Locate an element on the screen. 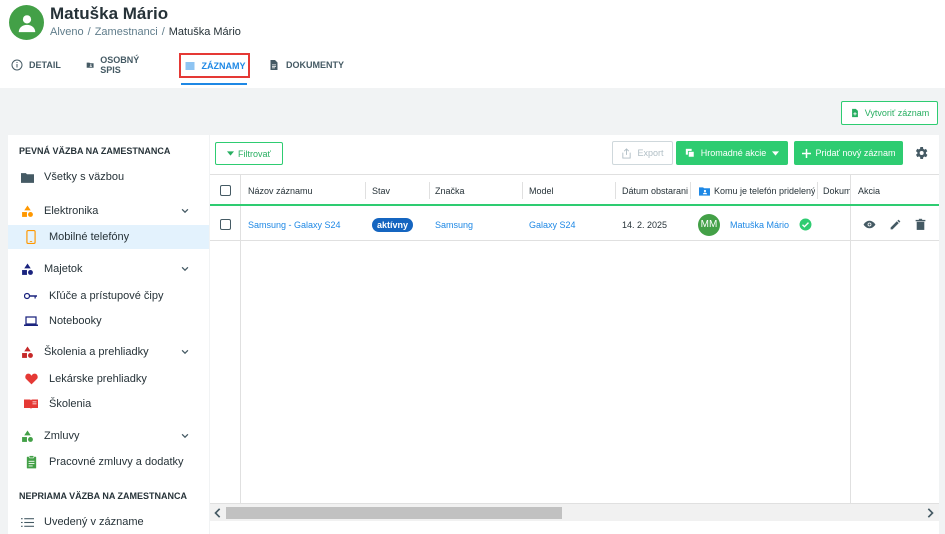 The image size is (945, 534). breadcrumb-alveno: Alveno is located at coordinates (67, 32).